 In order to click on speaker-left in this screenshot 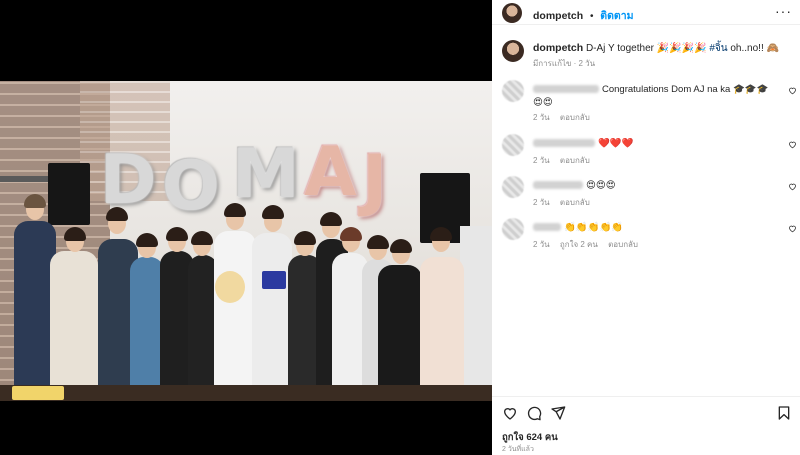, I will do `click(69, 194)`.